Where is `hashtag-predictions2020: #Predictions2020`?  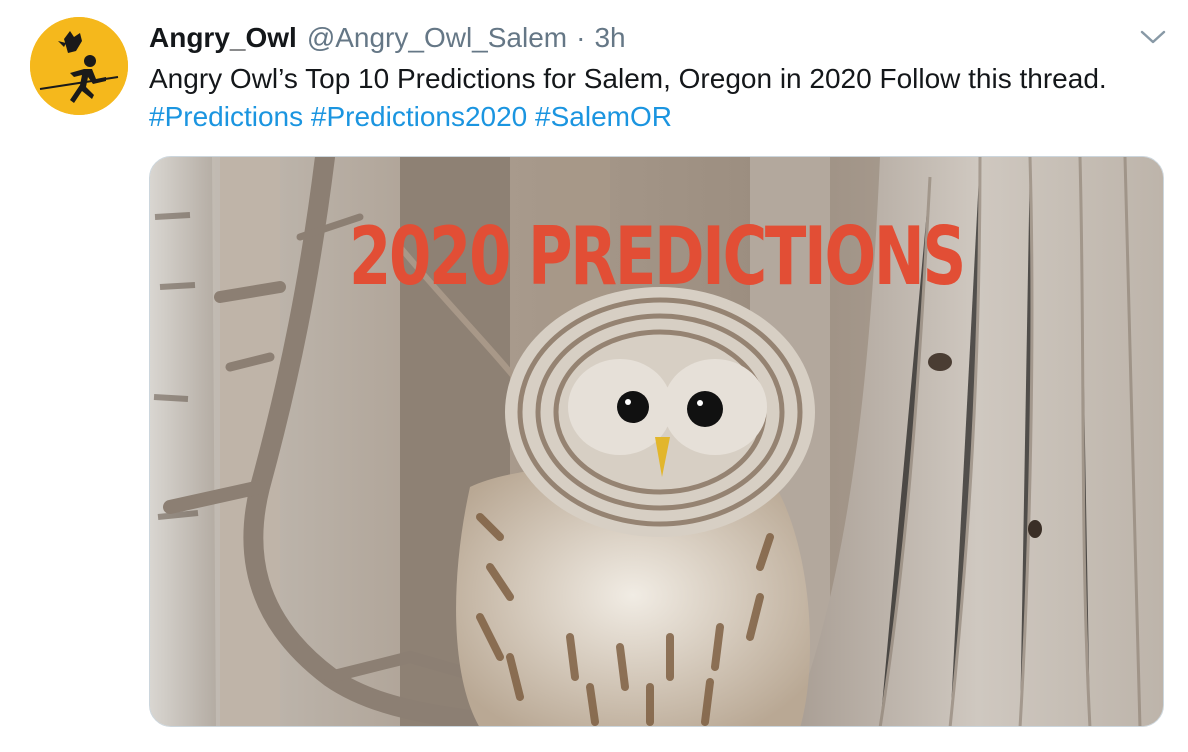
hashtag-predictions2020: #Predictions2020 is located at coordinates (419, 116).